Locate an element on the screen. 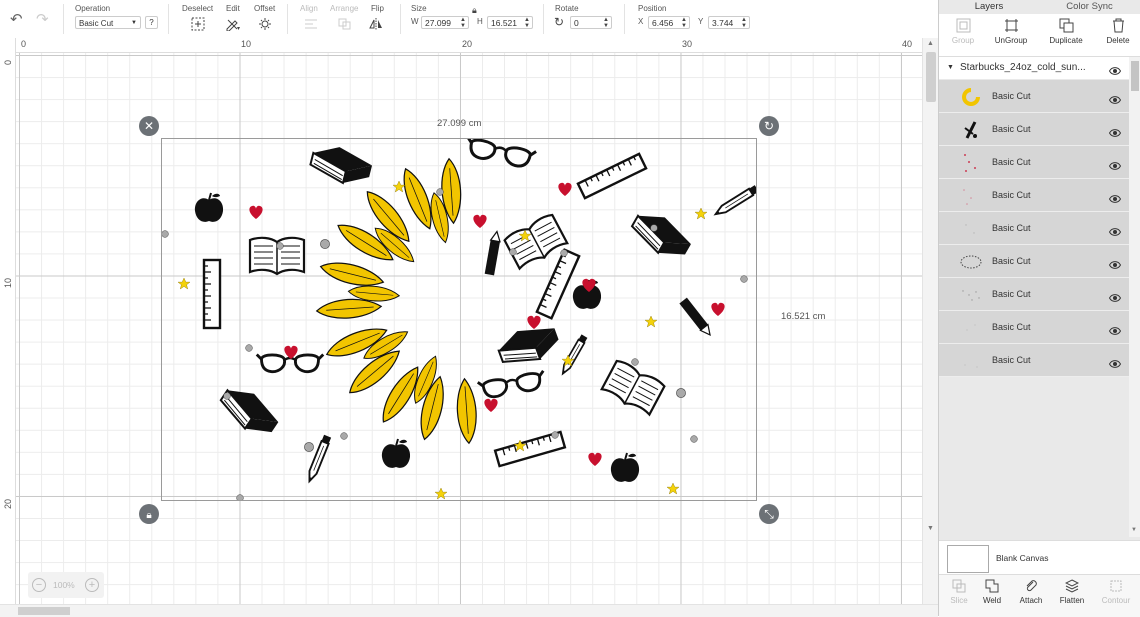 Image resolution: width=1140 pixels, height=617 pixels. y-position-value: 3.744 is located at coordinates (723, 23).